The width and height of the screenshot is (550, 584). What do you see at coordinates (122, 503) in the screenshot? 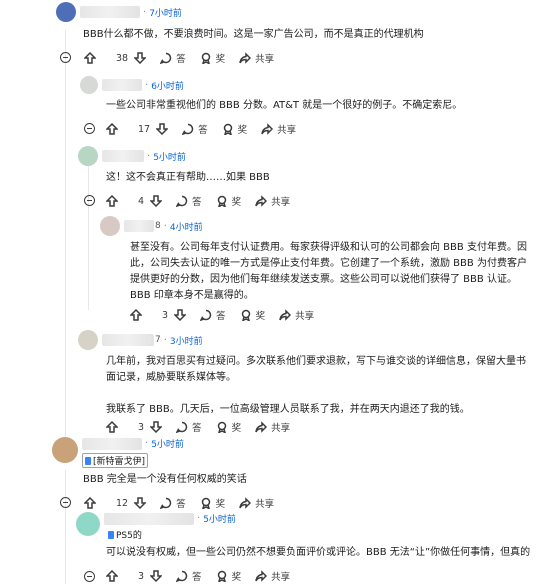
I see `vote-count: 12` at bounding box center [122, 503].